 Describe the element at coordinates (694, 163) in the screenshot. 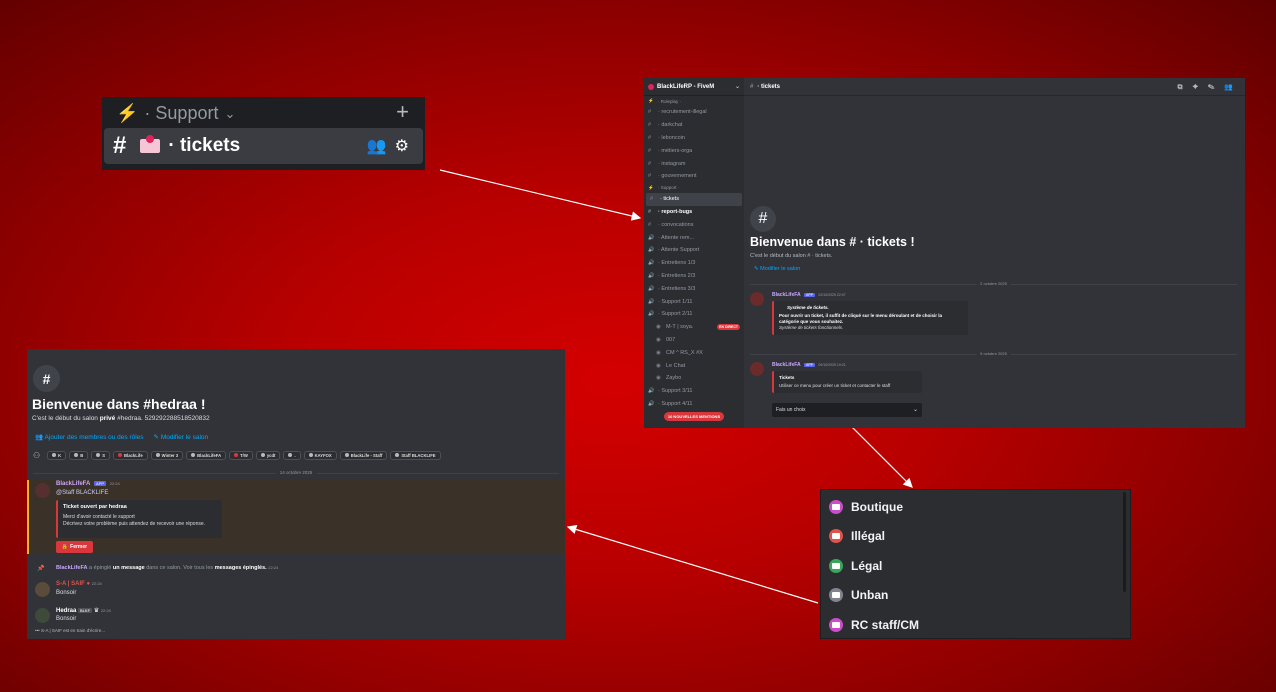

I see `sidebar-channel: # · instagram` at that location.